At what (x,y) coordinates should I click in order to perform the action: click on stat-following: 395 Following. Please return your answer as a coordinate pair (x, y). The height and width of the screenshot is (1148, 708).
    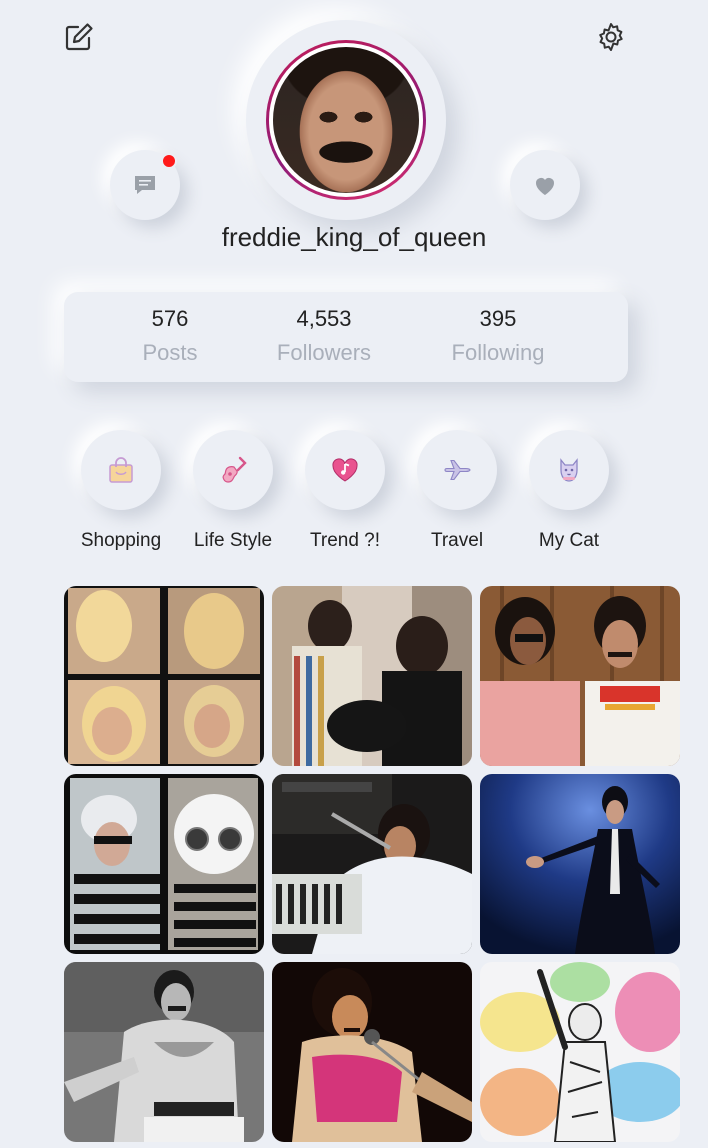
    Looking at the image, I should click on (498, 336).